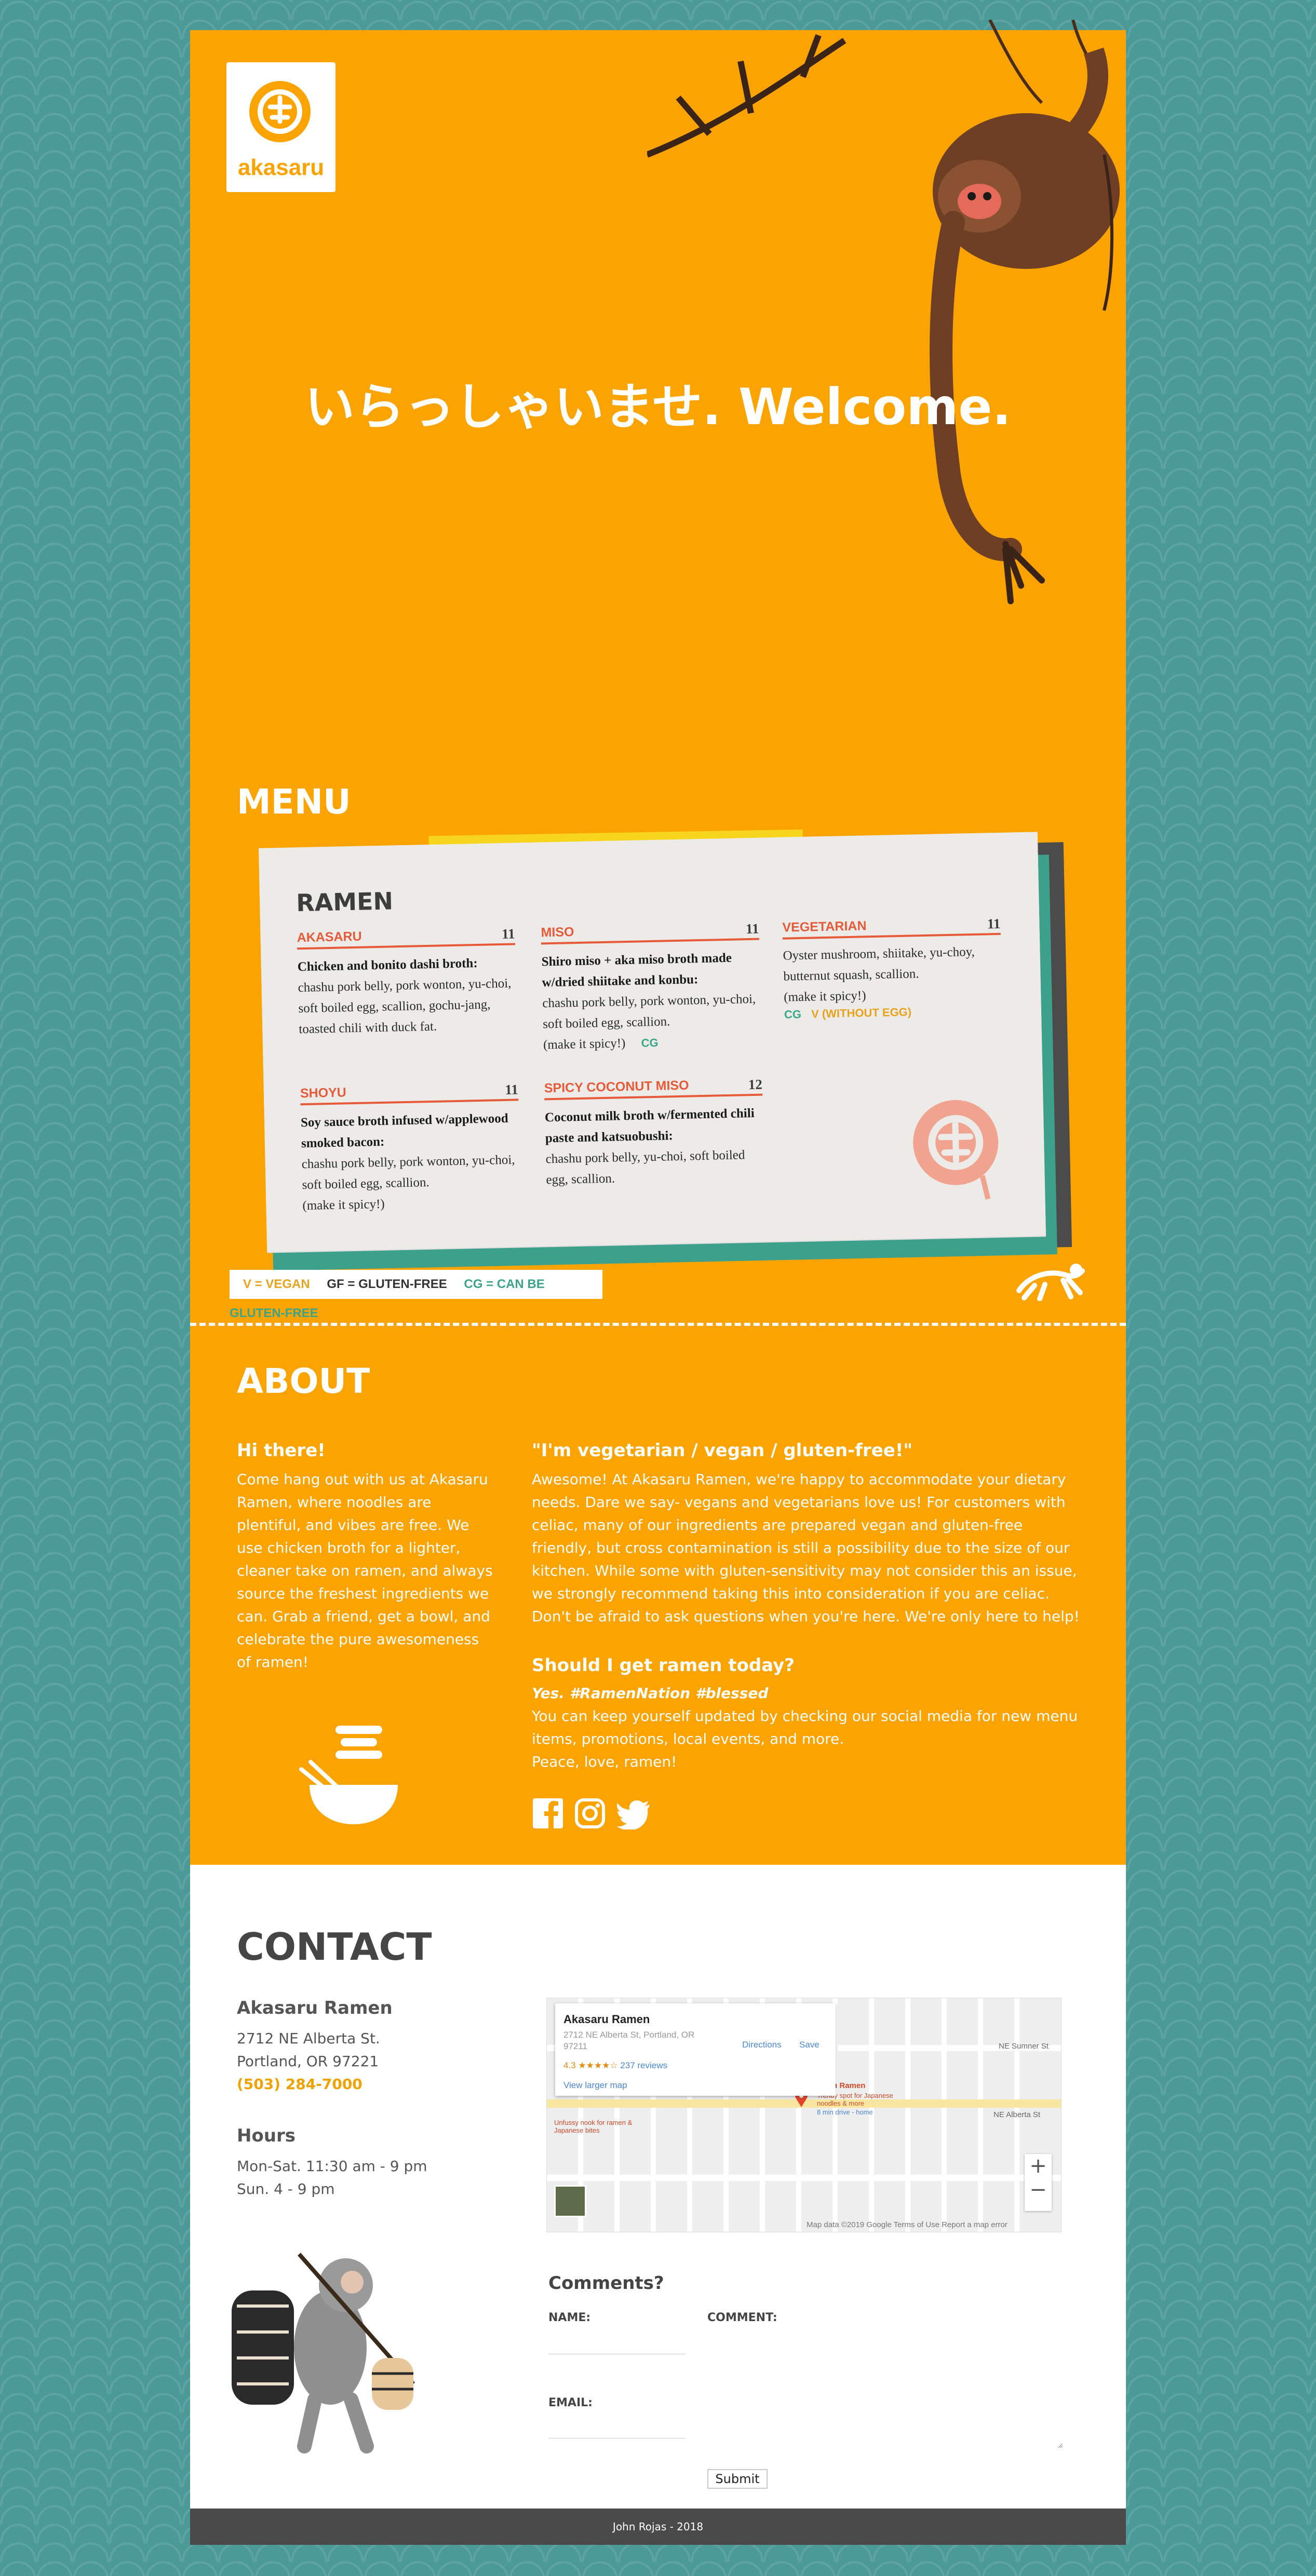 The image size is (1316, 2576). What do you see at coordinates (329, 937) in the screenshot?
I see `menu-item-name: AKASARU` at bounding box center [329, 937].